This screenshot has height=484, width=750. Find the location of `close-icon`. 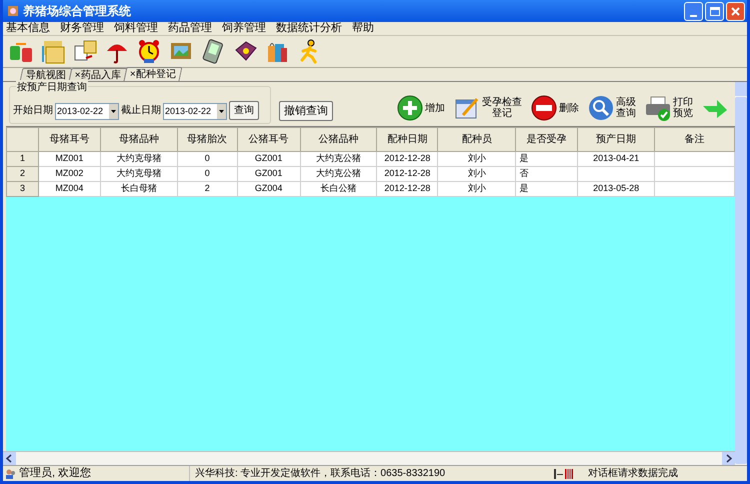

close-icon is located at coordinates (735, 11).